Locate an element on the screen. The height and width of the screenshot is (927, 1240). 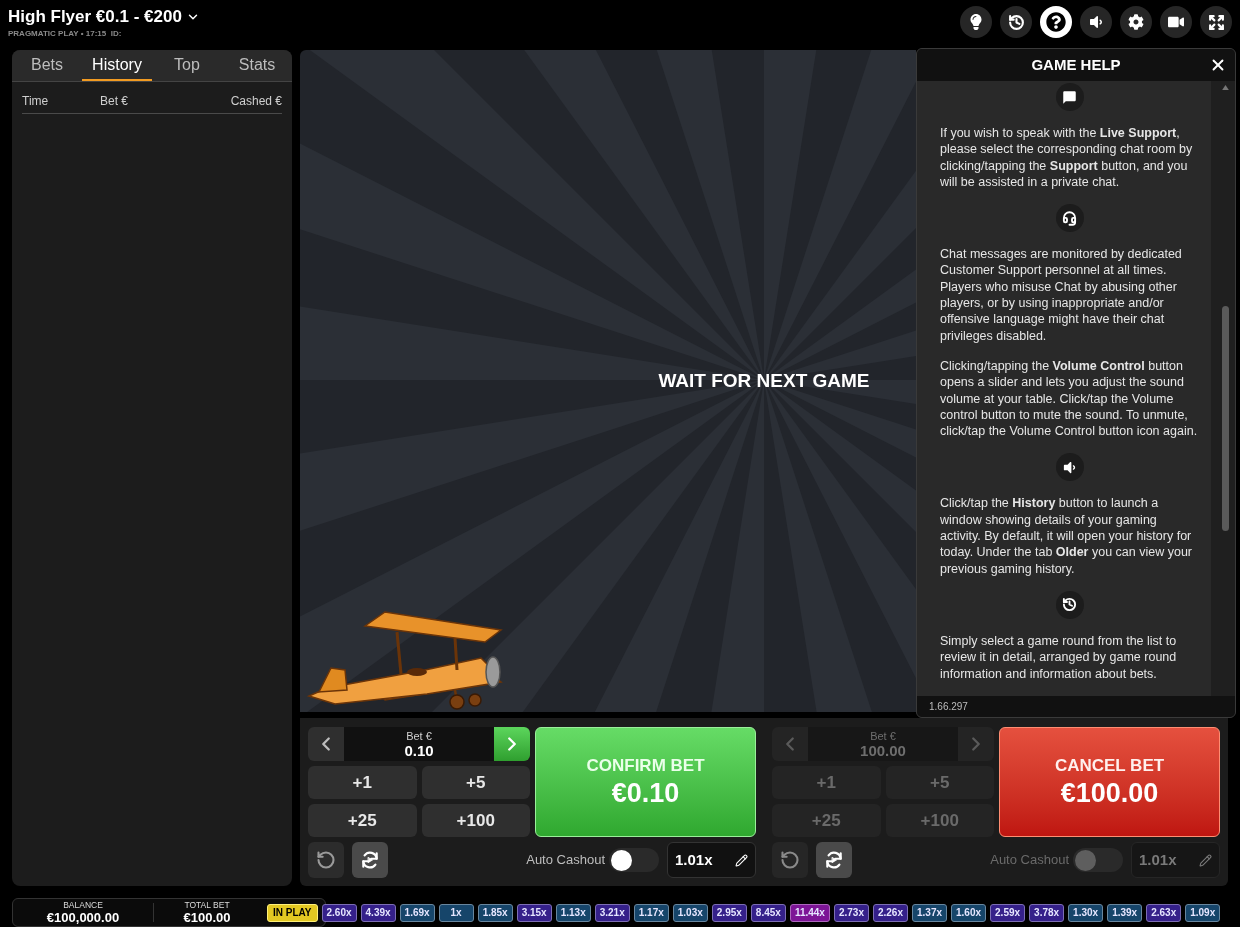
multiplier-chip: 4.39x is located at coordinates (378, 912).